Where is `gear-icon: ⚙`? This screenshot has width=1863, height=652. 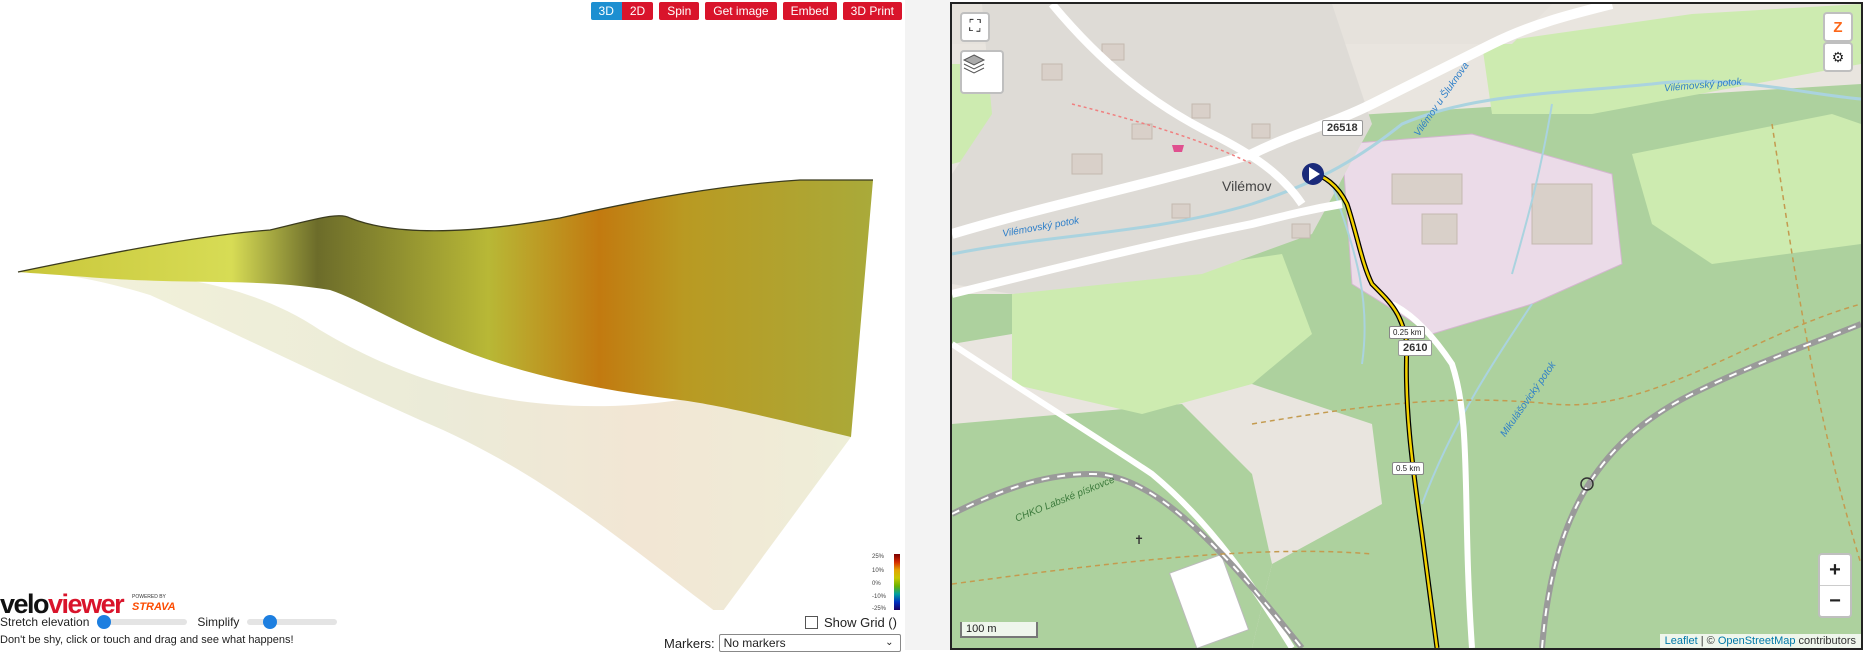
gear-icon: ⚙ is located at coordinates (1838, 56).